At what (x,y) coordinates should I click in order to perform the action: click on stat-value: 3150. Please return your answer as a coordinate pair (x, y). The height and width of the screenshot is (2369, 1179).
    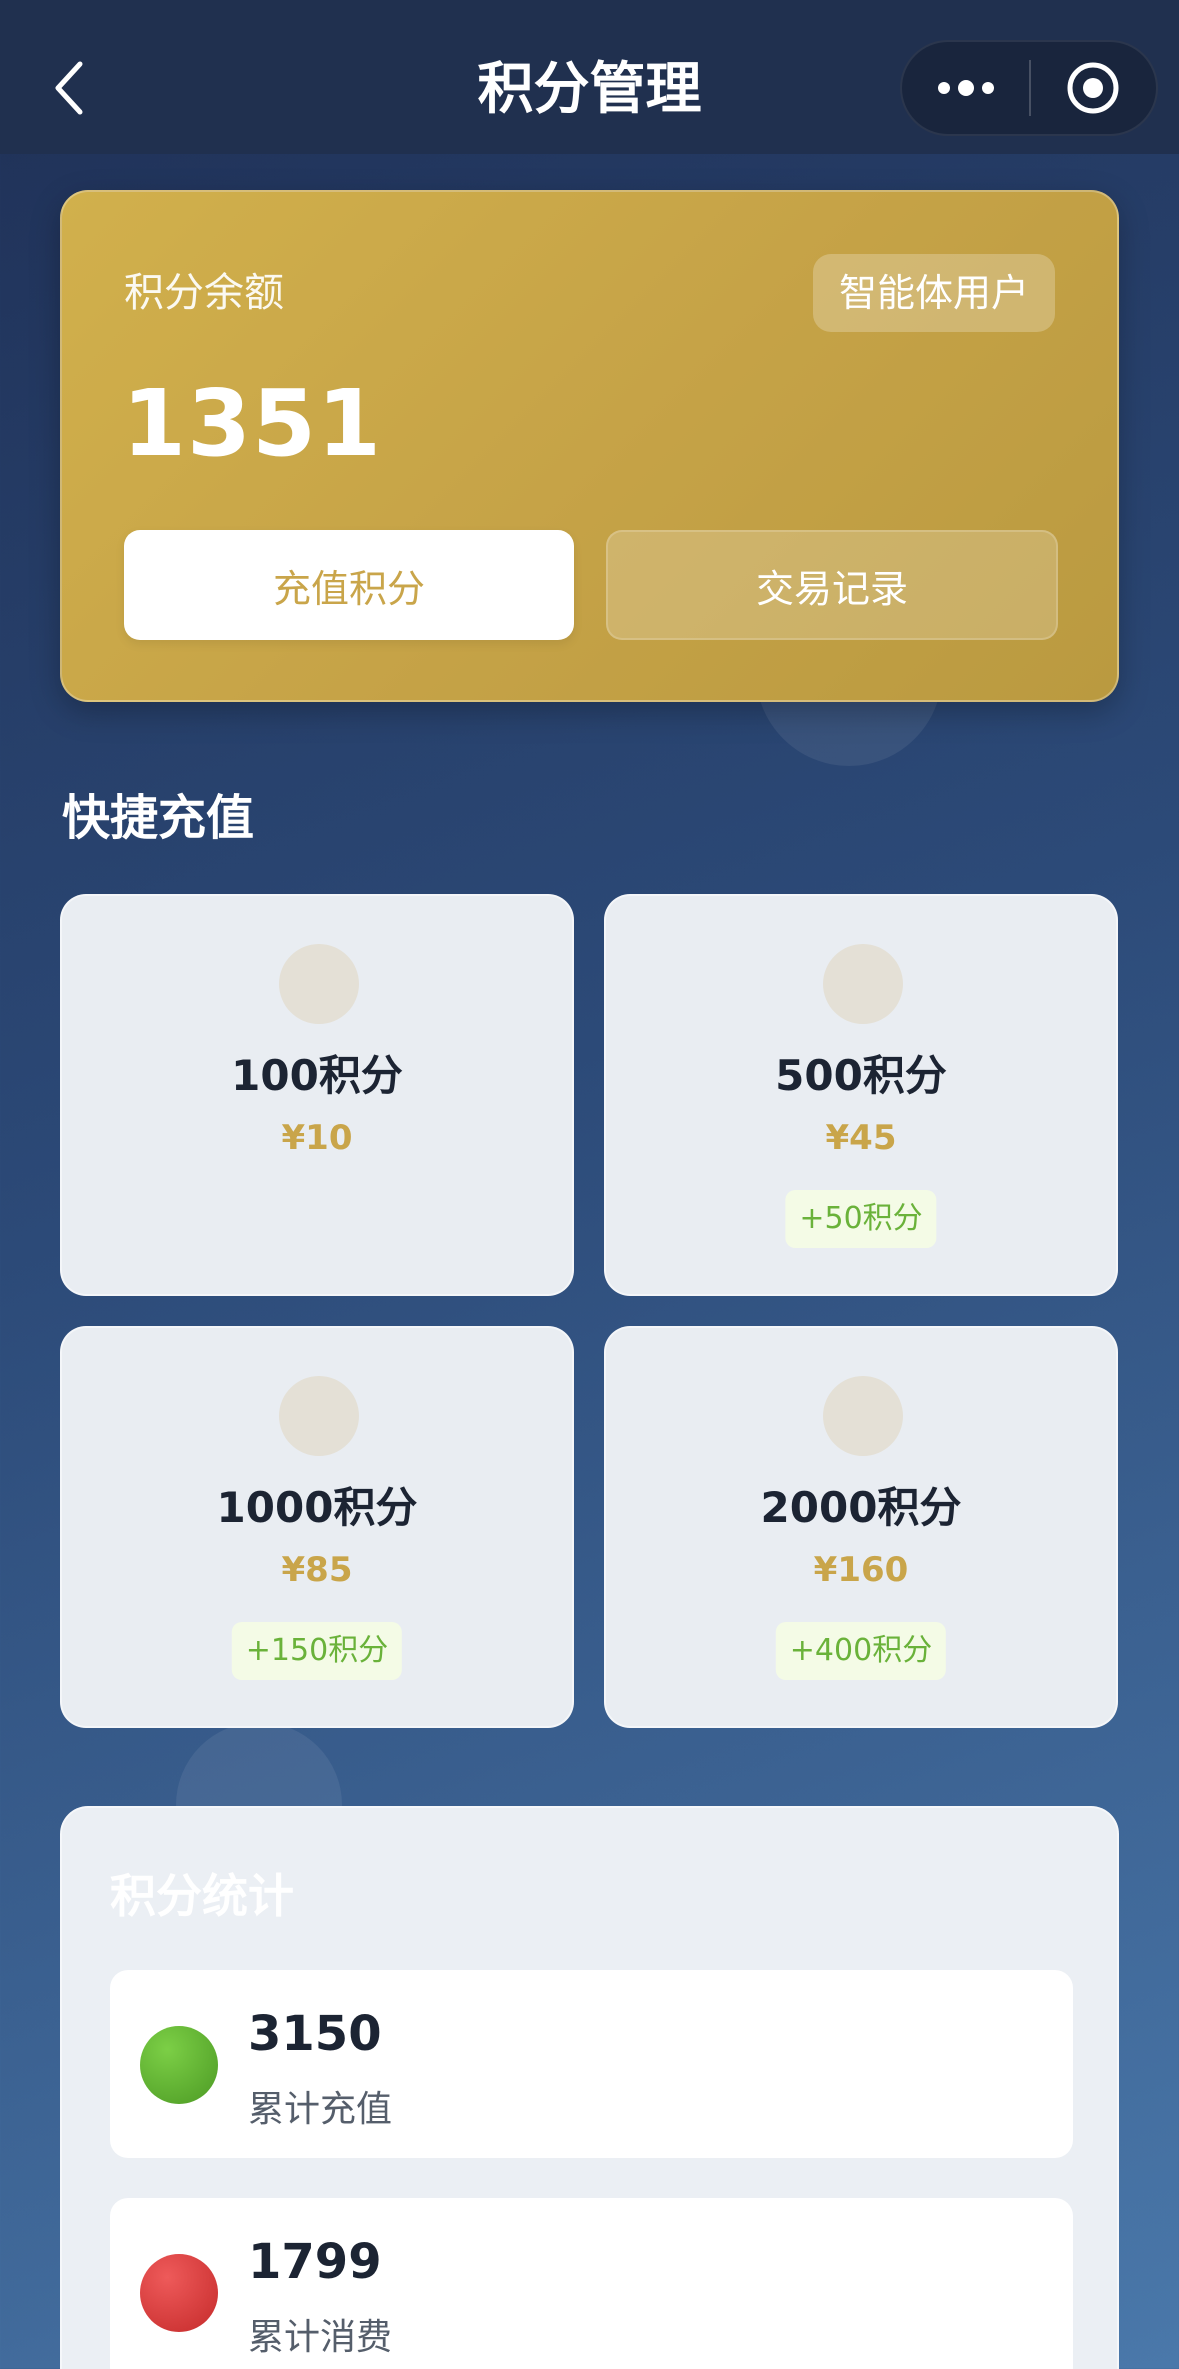
    Looking at the image, I should click on (315, 2034).